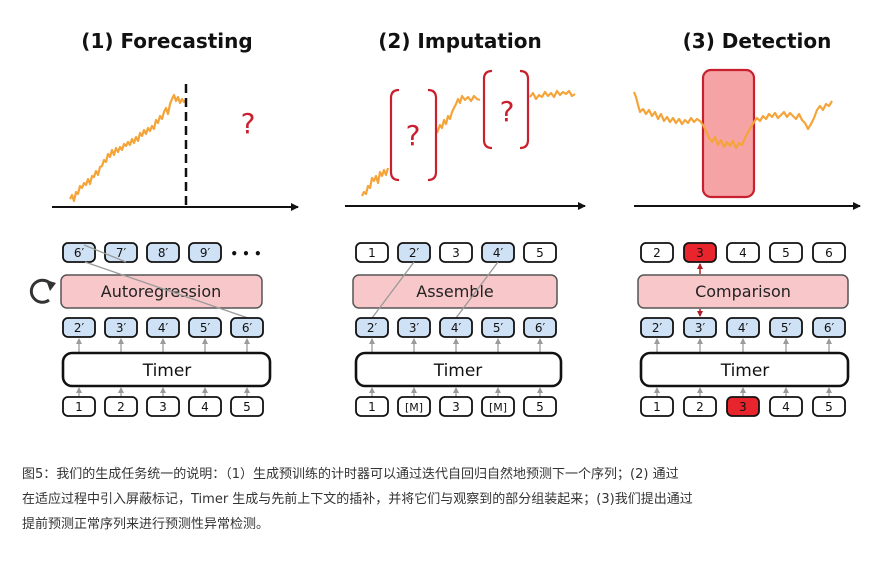 This screenshot has width=890, height=561. Describe the element at coordinates (51, 285) in the screenshot. I see `loop-arrow-head-icon` at that location.